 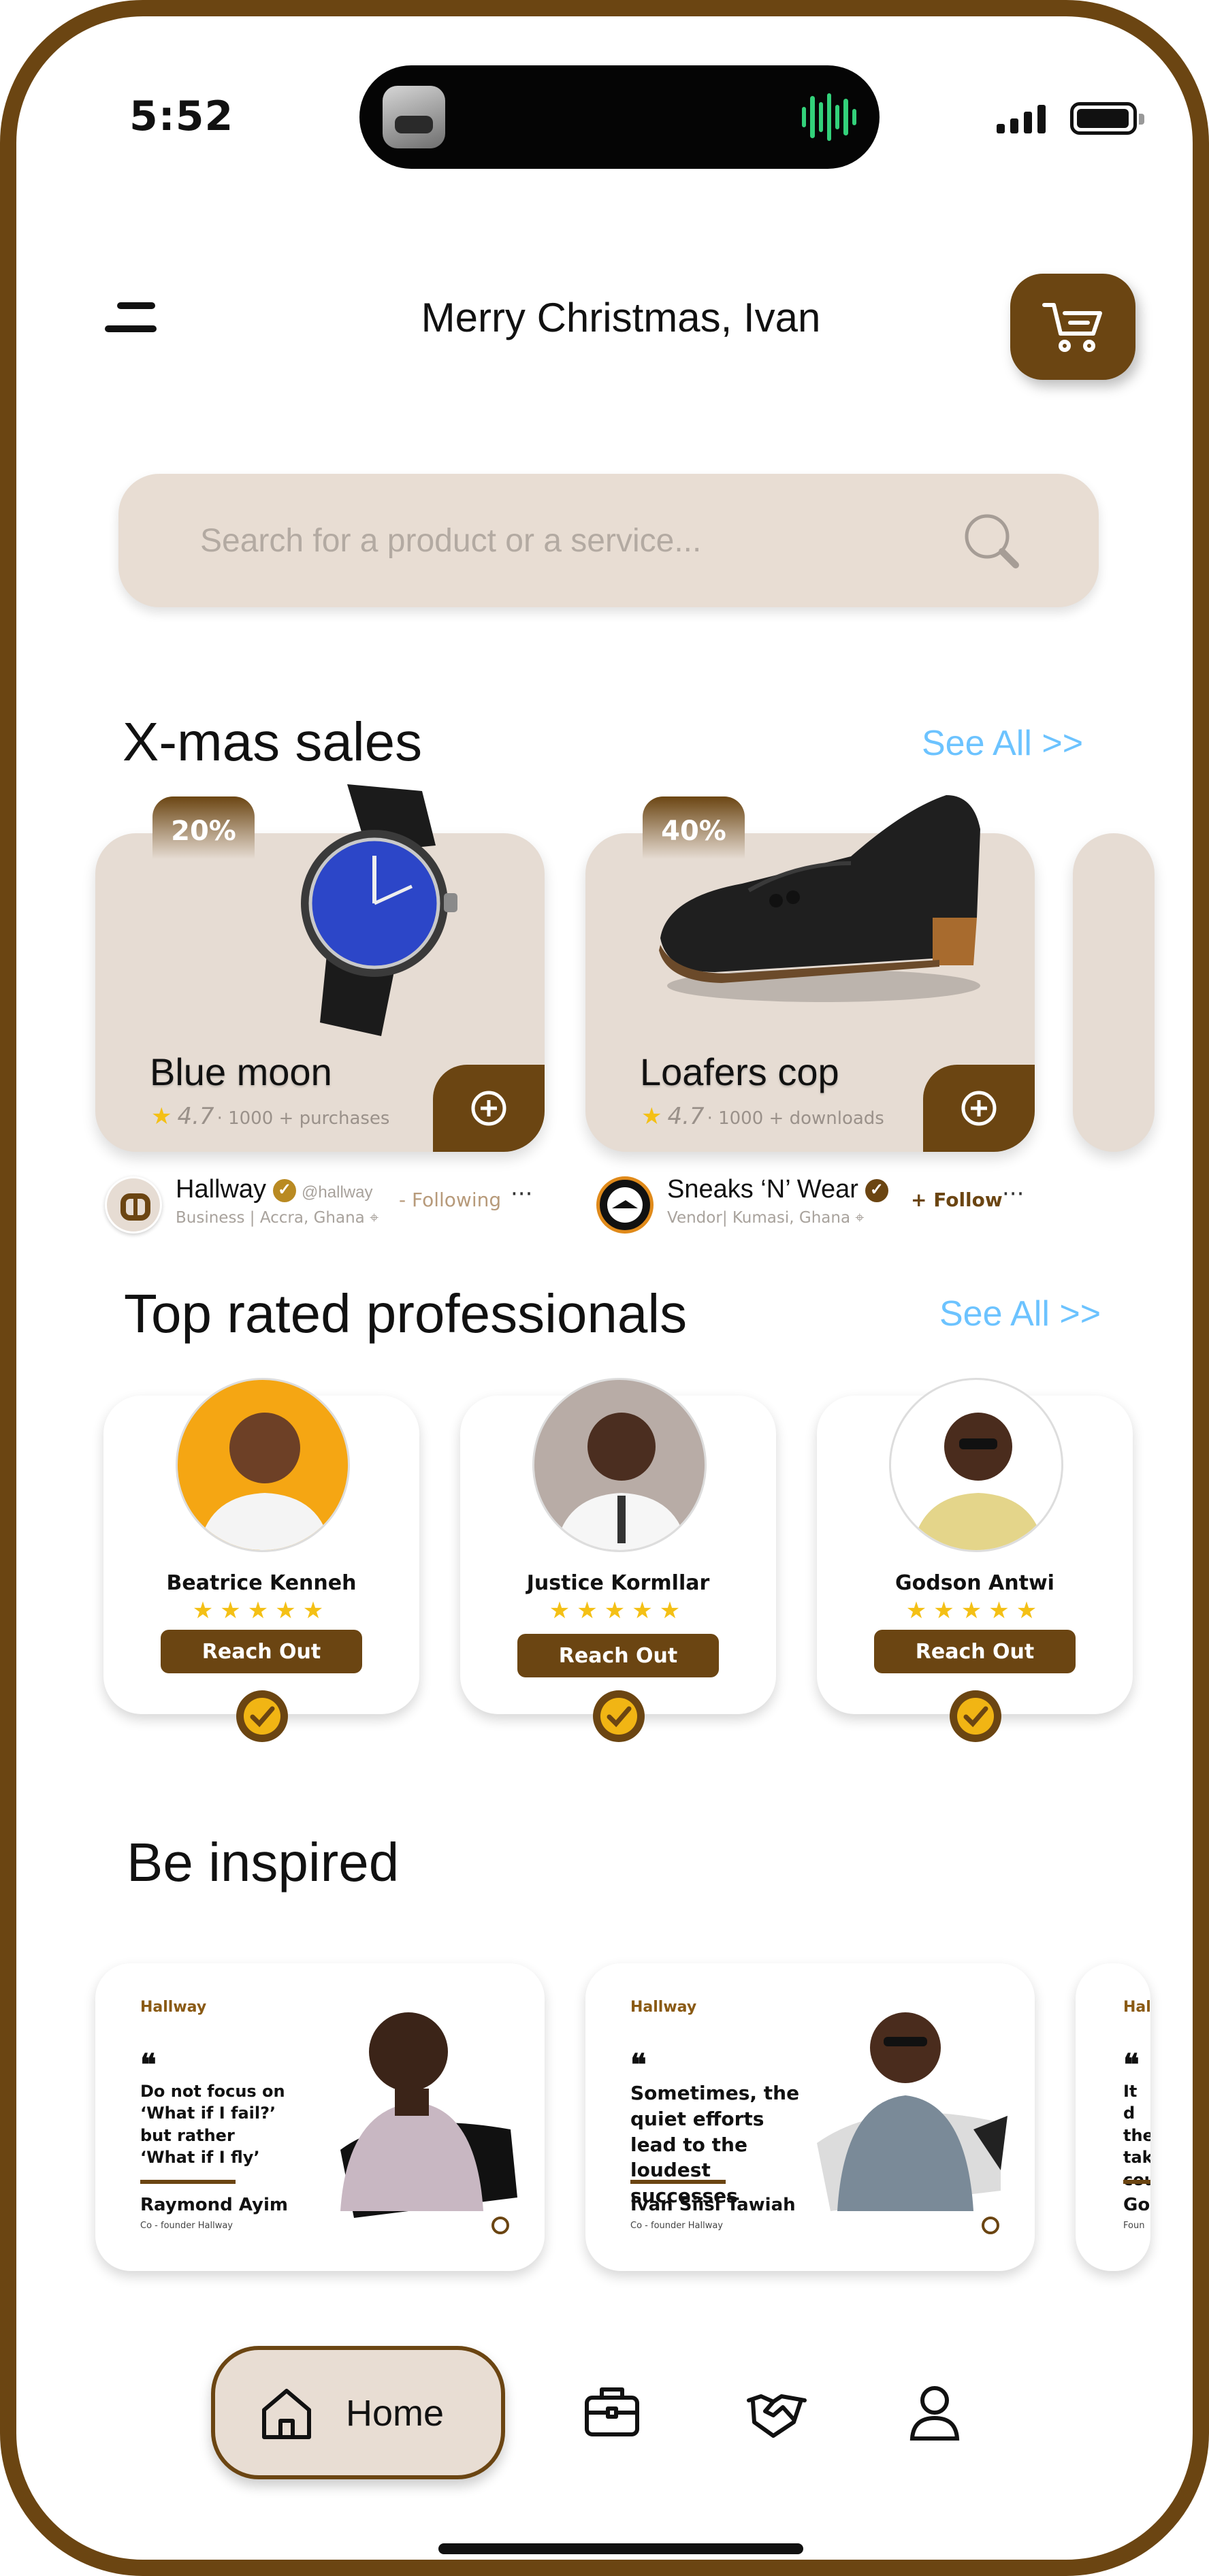 What do you see at coordinates (620, 2549) in the screenshot?
I see `home-indicator` at bounding box center [620, 2549].